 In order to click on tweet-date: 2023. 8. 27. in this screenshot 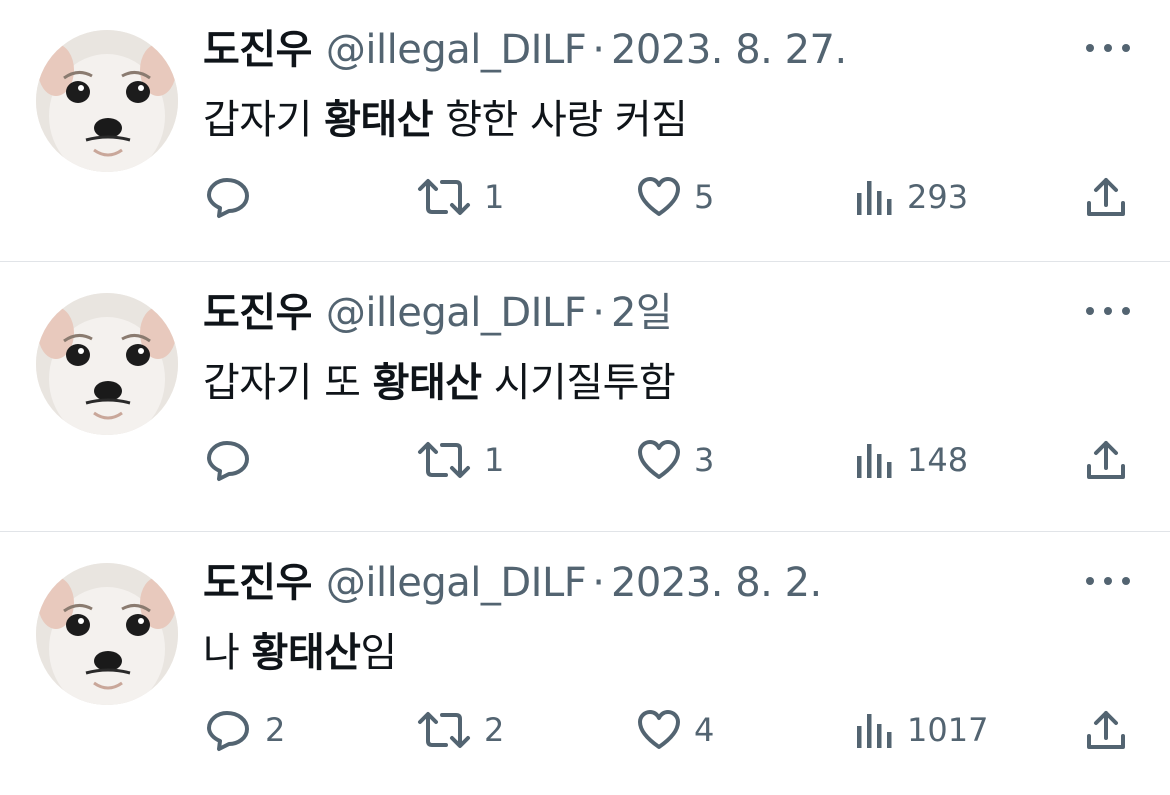, I will do `click(729, 50)`.